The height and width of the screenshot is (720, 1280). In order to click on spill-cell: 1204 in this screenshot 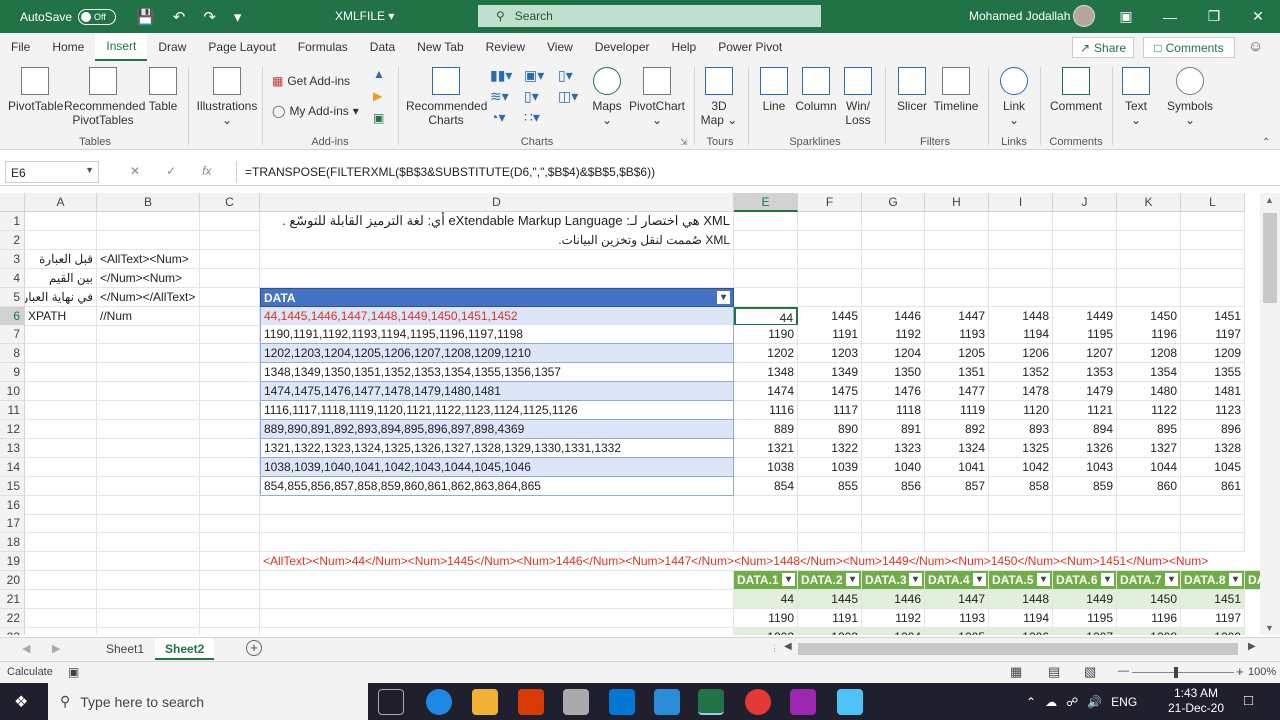, I will do `click(893, 354)`.